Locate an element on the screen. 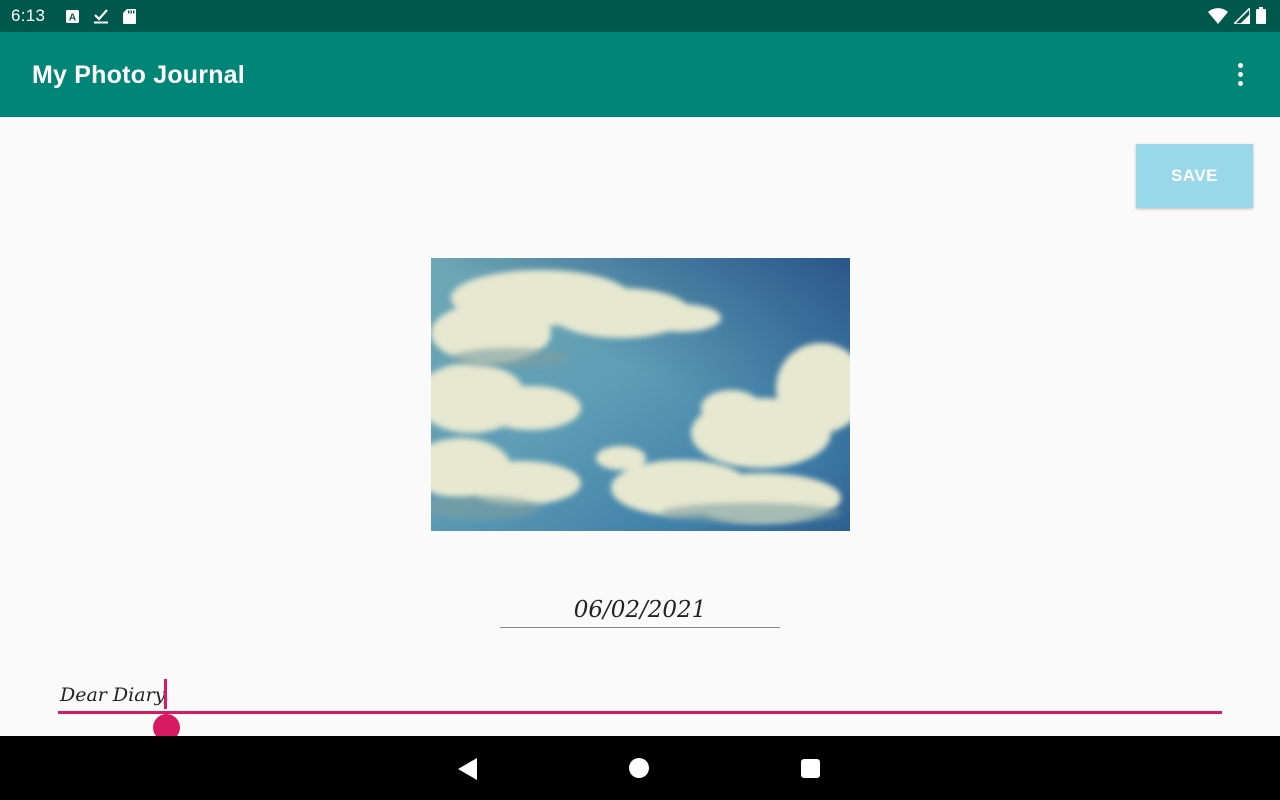  save-button: SAVE is located at coordinates (1194, 176).